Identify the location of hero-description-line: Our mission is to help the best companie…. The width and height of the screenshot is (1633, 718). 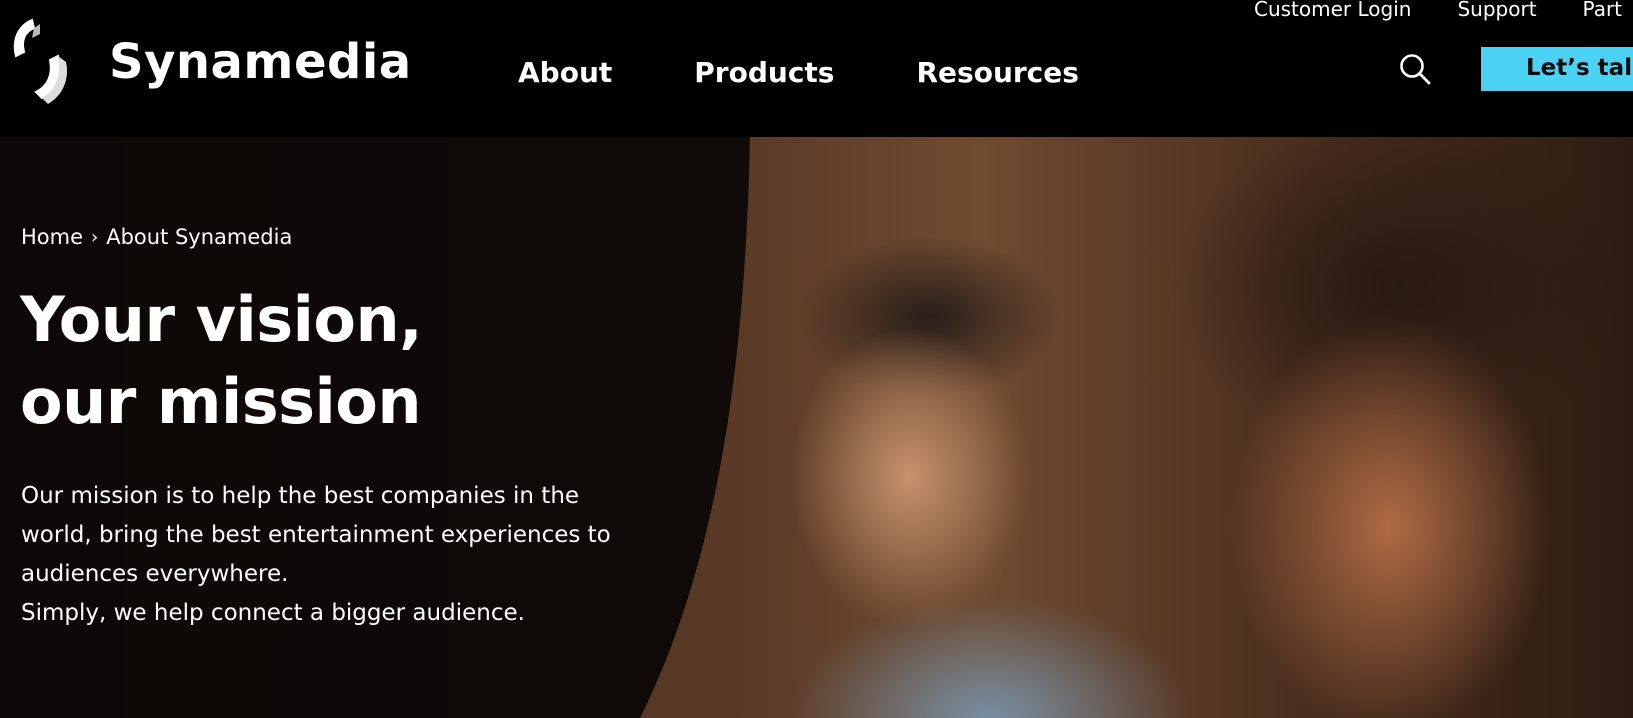
(300, 496).